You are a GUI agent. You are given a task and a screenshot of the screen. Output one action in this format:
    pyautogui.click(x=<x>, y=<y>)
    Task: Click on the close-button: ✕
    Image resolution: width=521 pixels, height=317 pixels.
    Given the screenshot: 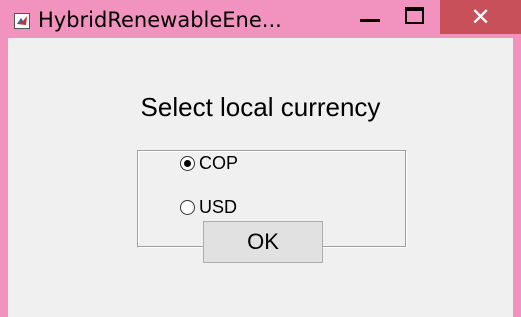 What is the action you would take?
    pyautogui.click(x=480, y=17)
    